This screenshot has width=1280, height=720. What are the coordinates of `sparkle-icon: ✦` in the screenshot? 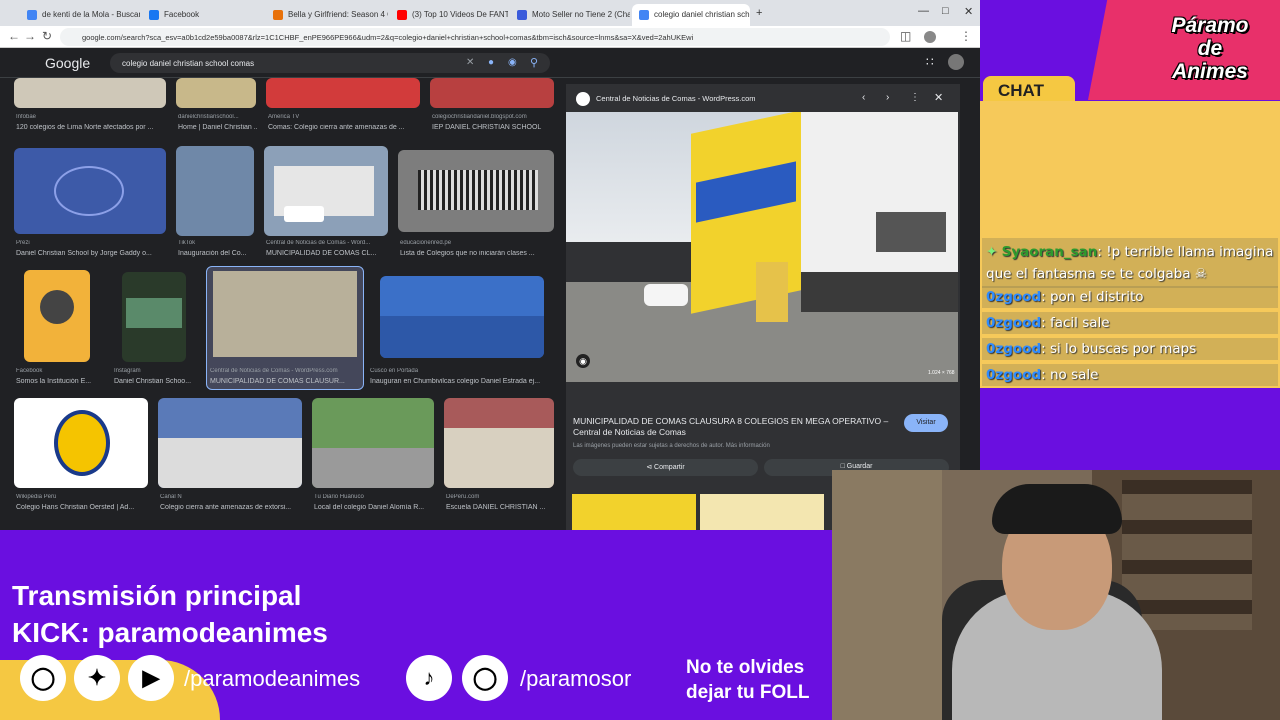 It's located at (992, 252).